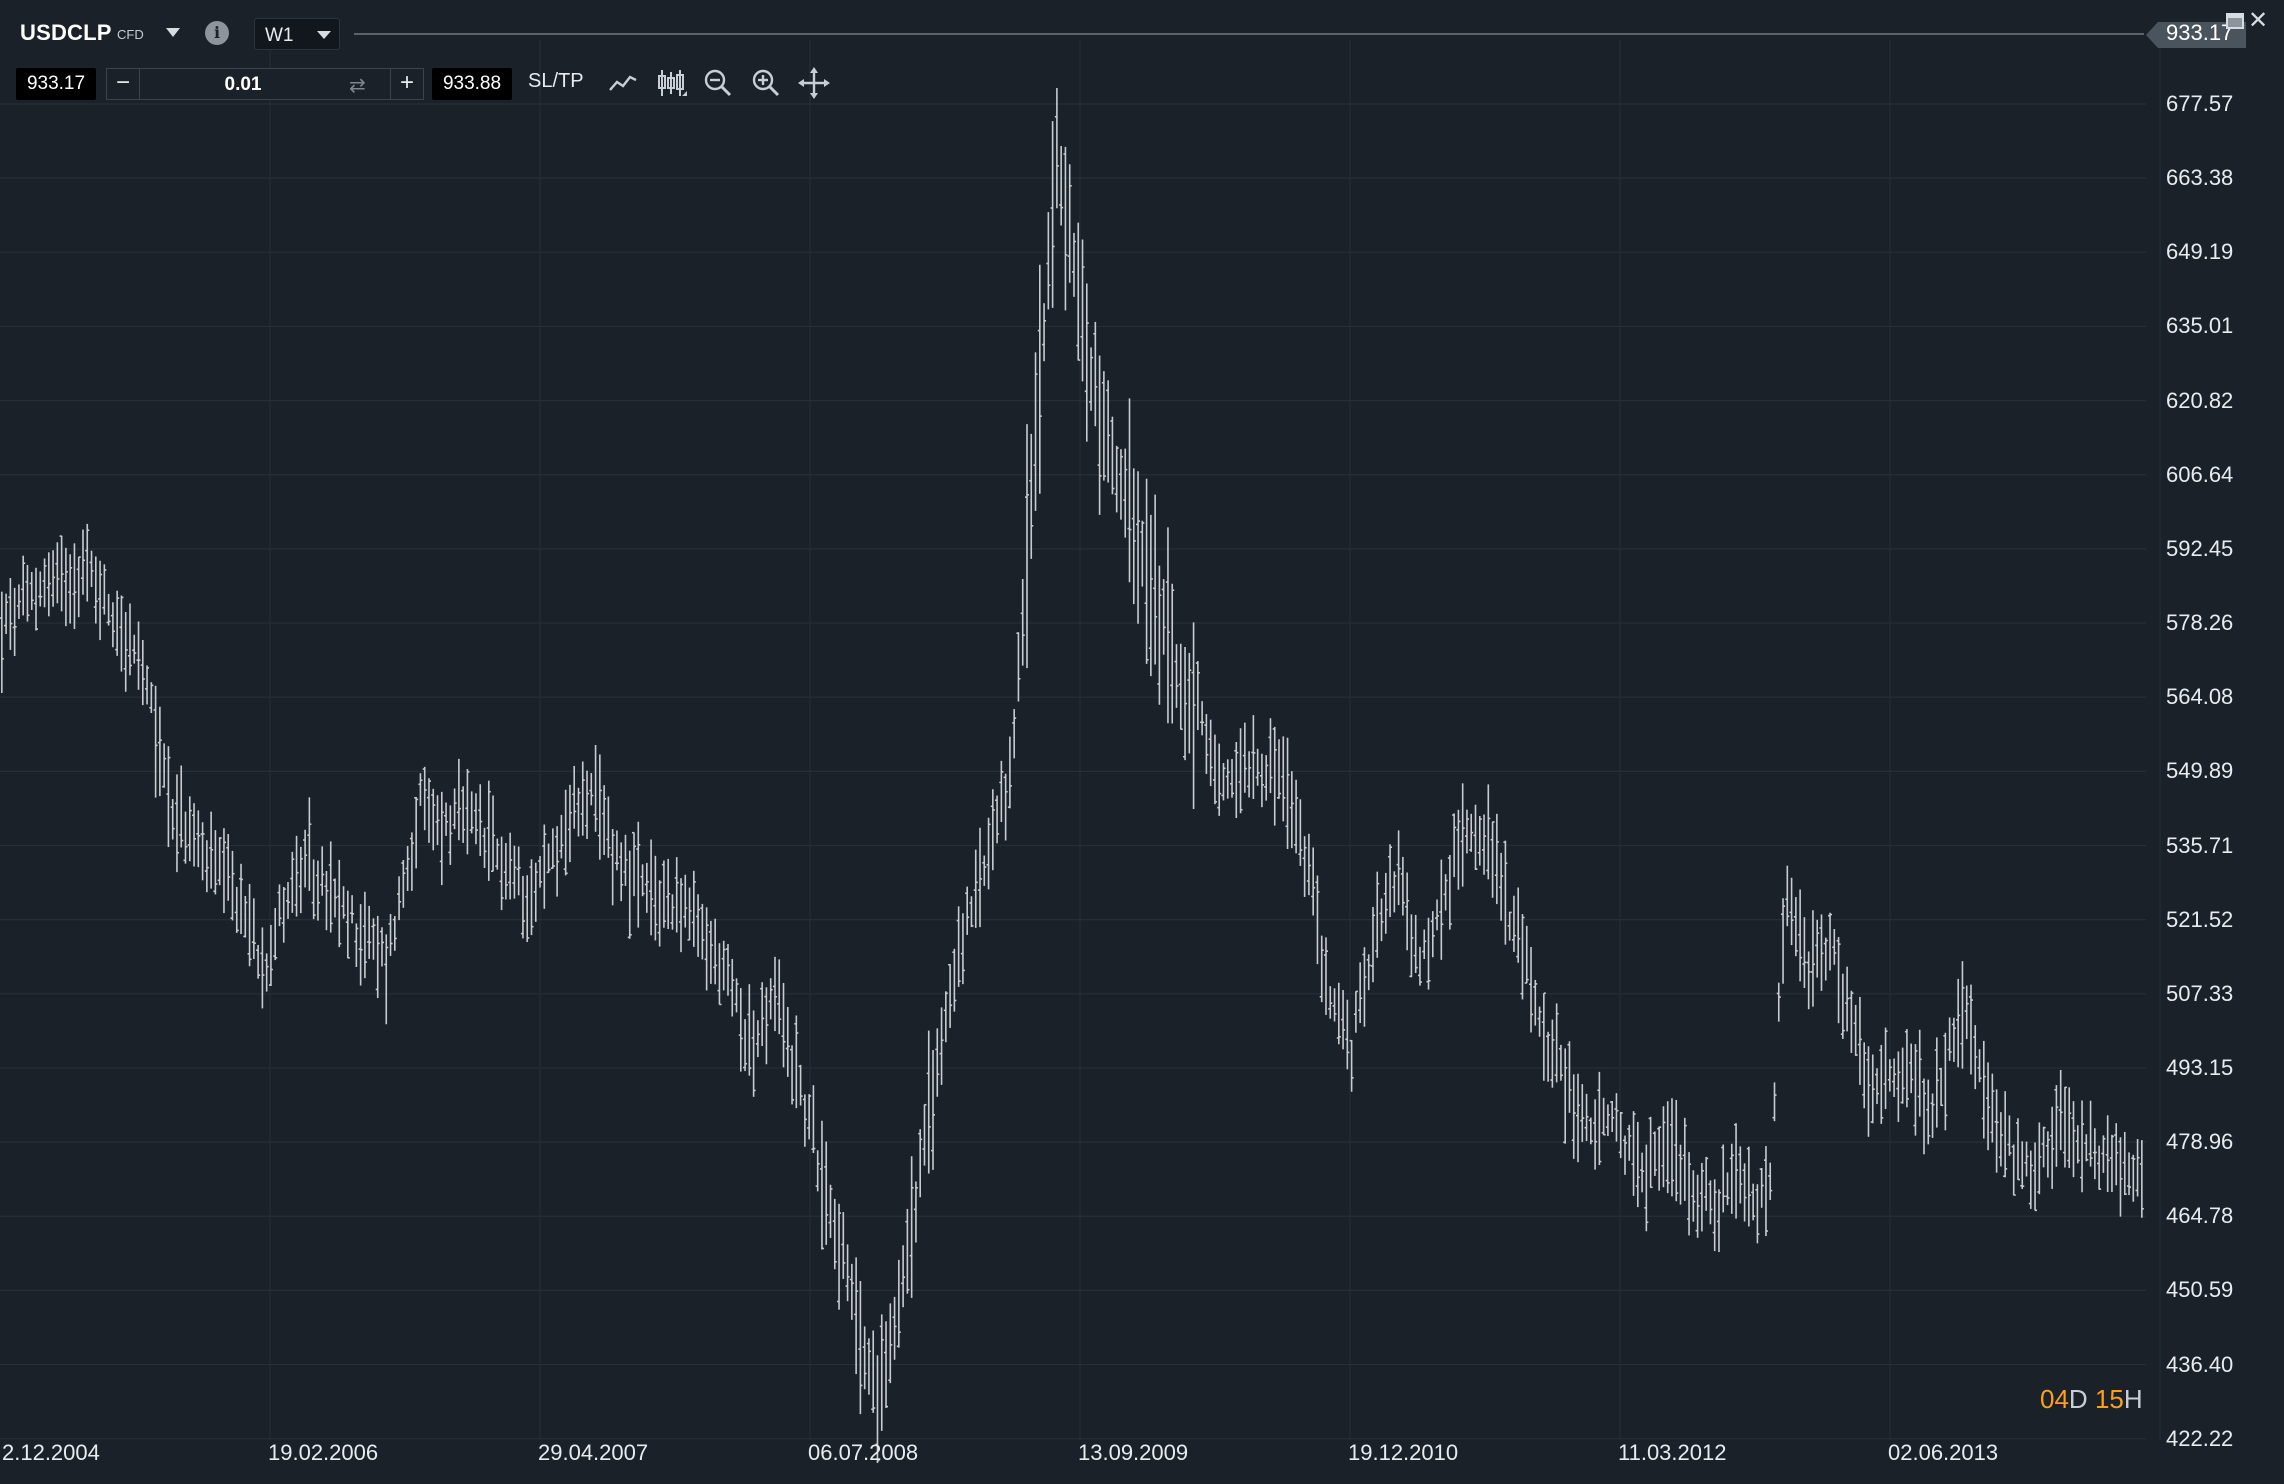 Image resolution: width=2284 pixels, height=1484 pixels. Describe the element at coordinates (297, 34) in the screenshot. I see `timeframe-select: W1` at that location.